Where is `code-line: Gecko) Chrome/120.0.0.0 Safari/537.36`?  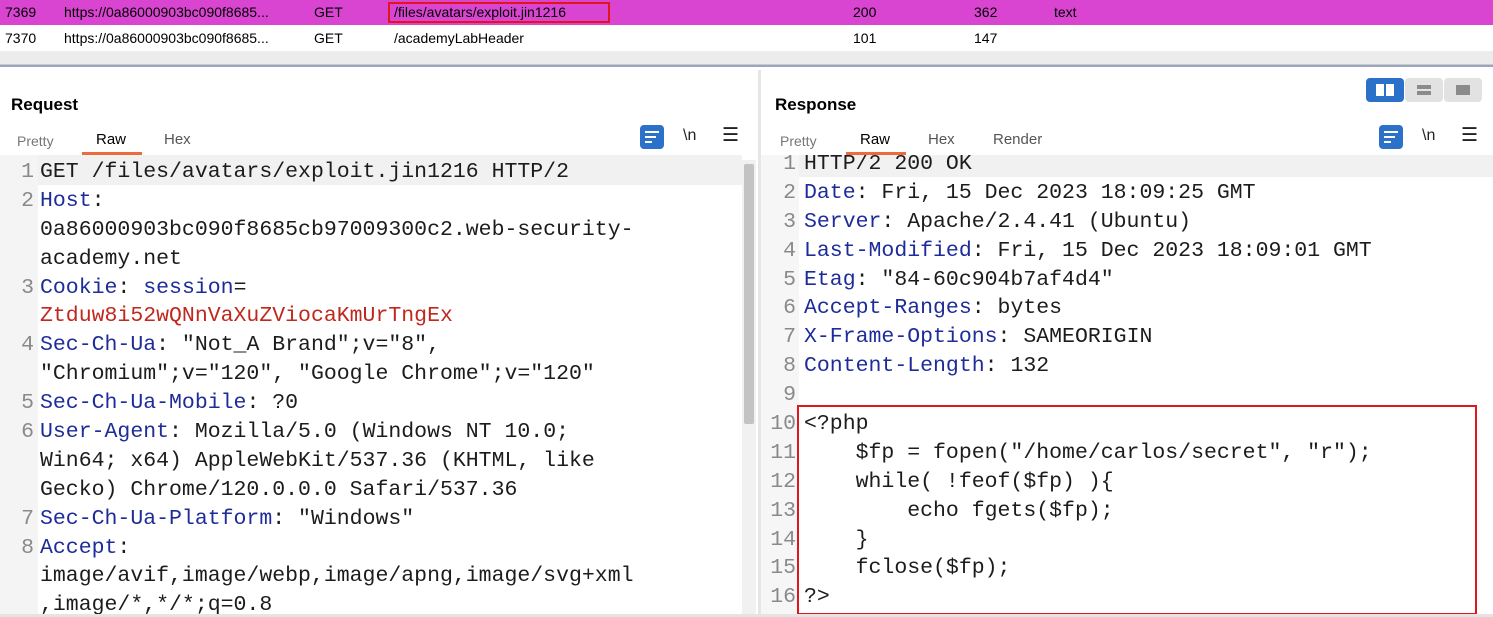
code-line: Gecko) Chrome/120.0.0.0 Safari/537.36 is located at coordinates (379, 490).